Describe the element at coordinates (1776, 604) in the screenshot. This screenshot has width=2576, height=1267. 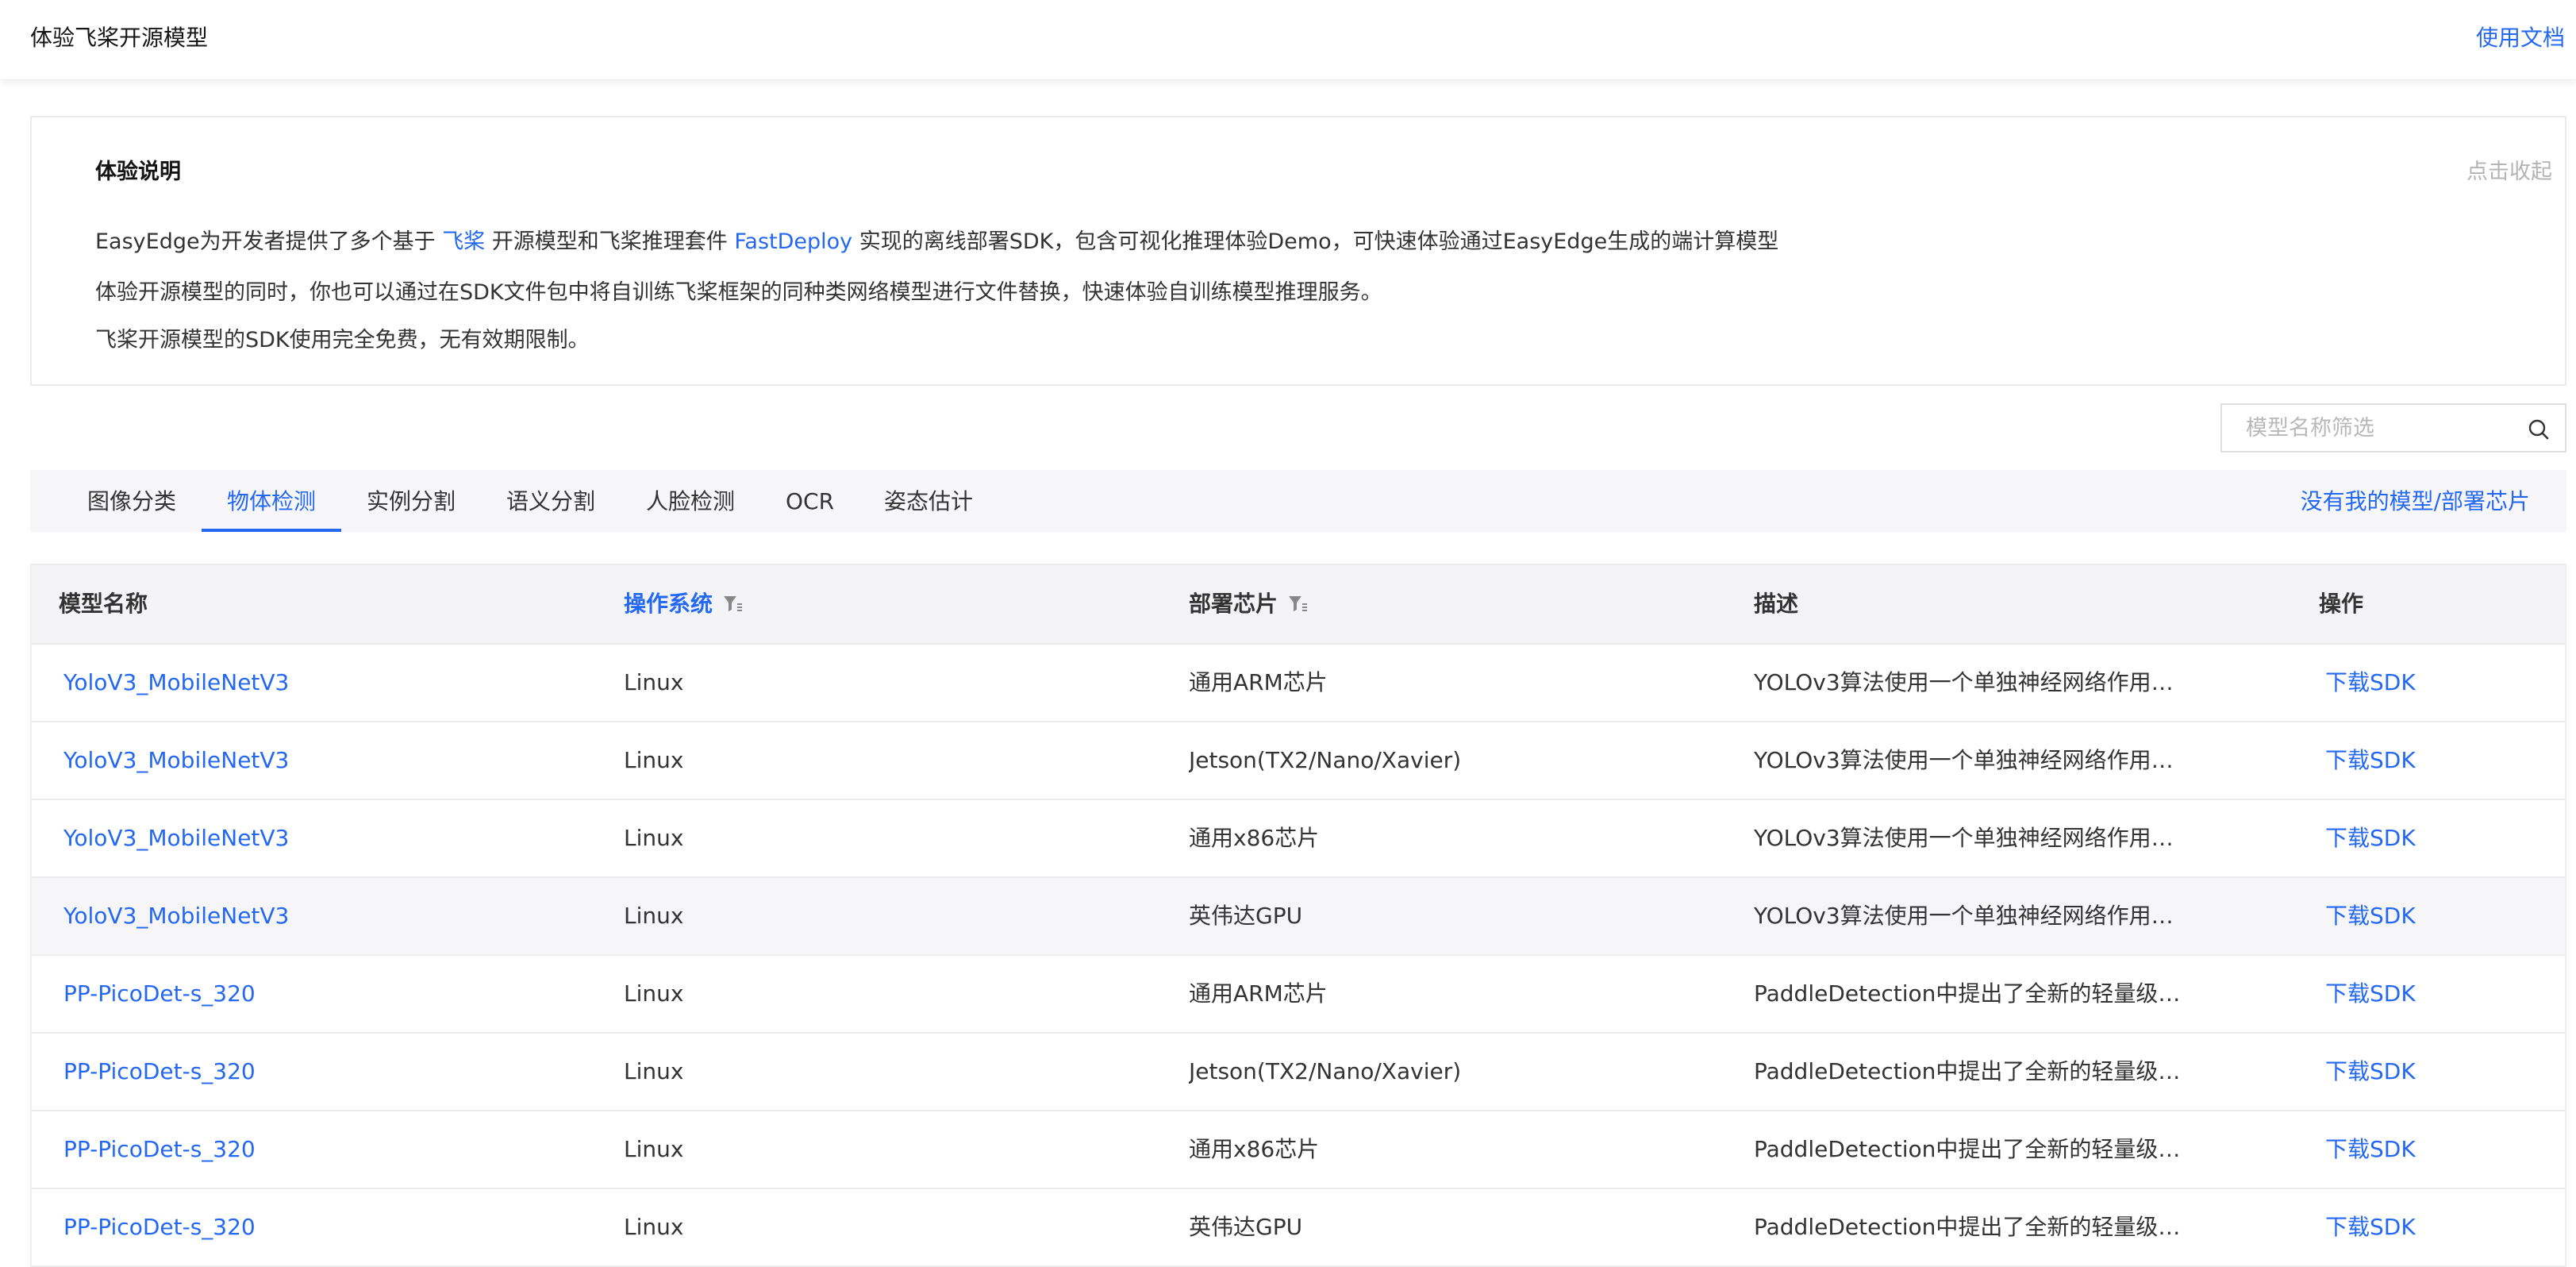
I see `col-description: 描述` at that location.